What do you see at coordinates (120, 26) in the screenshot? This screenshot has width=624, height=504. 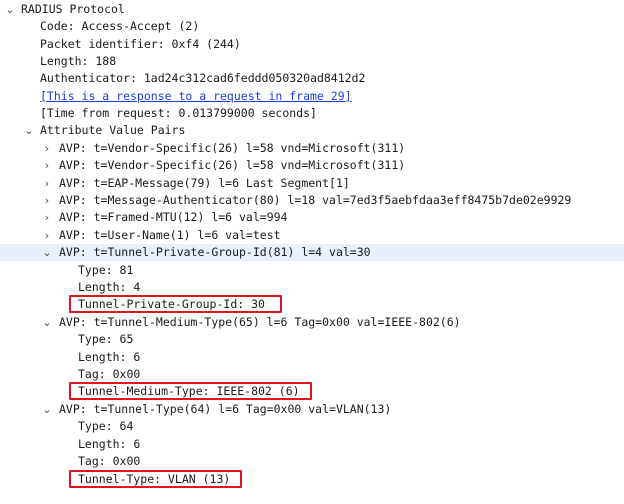 I see `field-code: Code: Access-Accept (2)` at bounding box center [120, 26].